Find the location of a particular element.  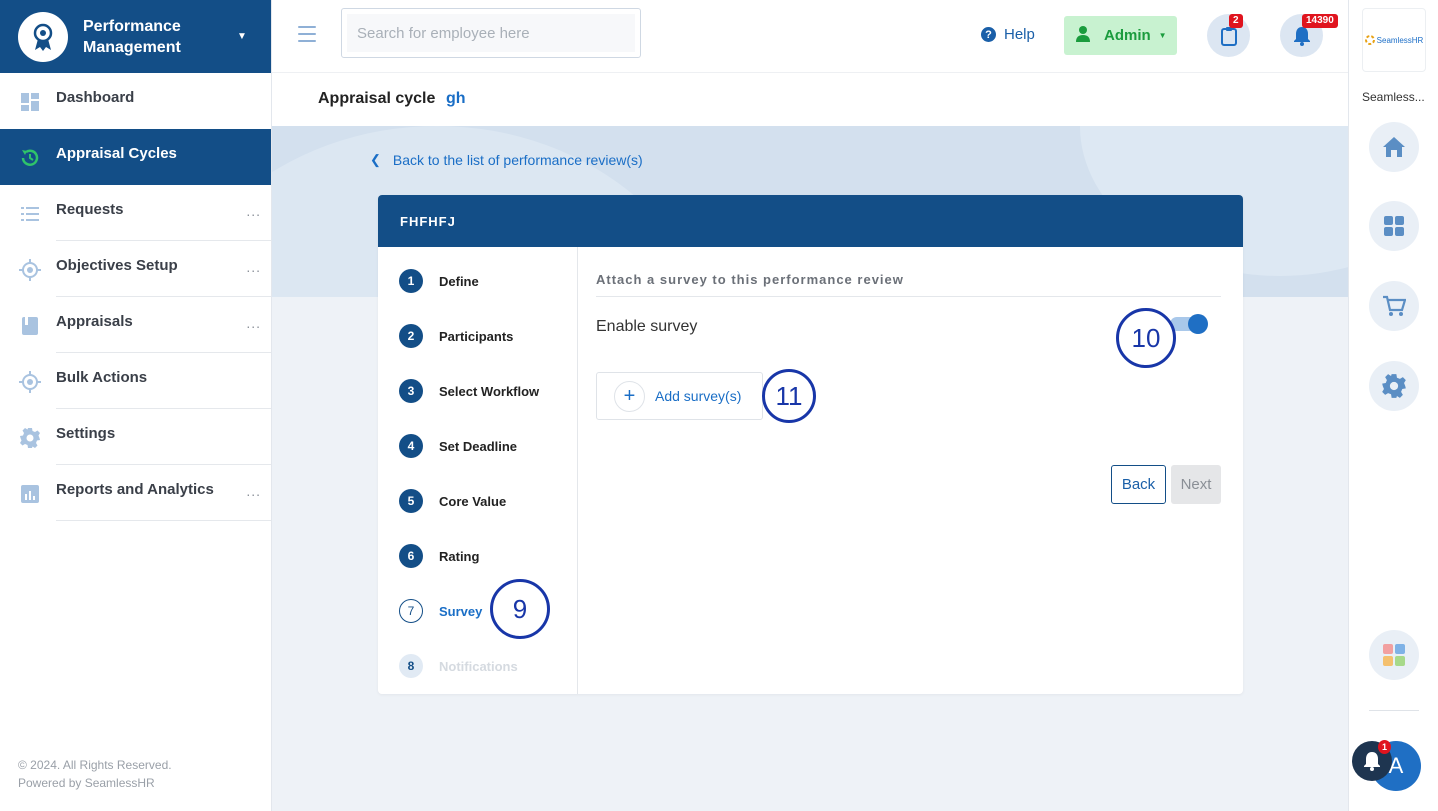

home-icon is located at coordinates (1394, 147).